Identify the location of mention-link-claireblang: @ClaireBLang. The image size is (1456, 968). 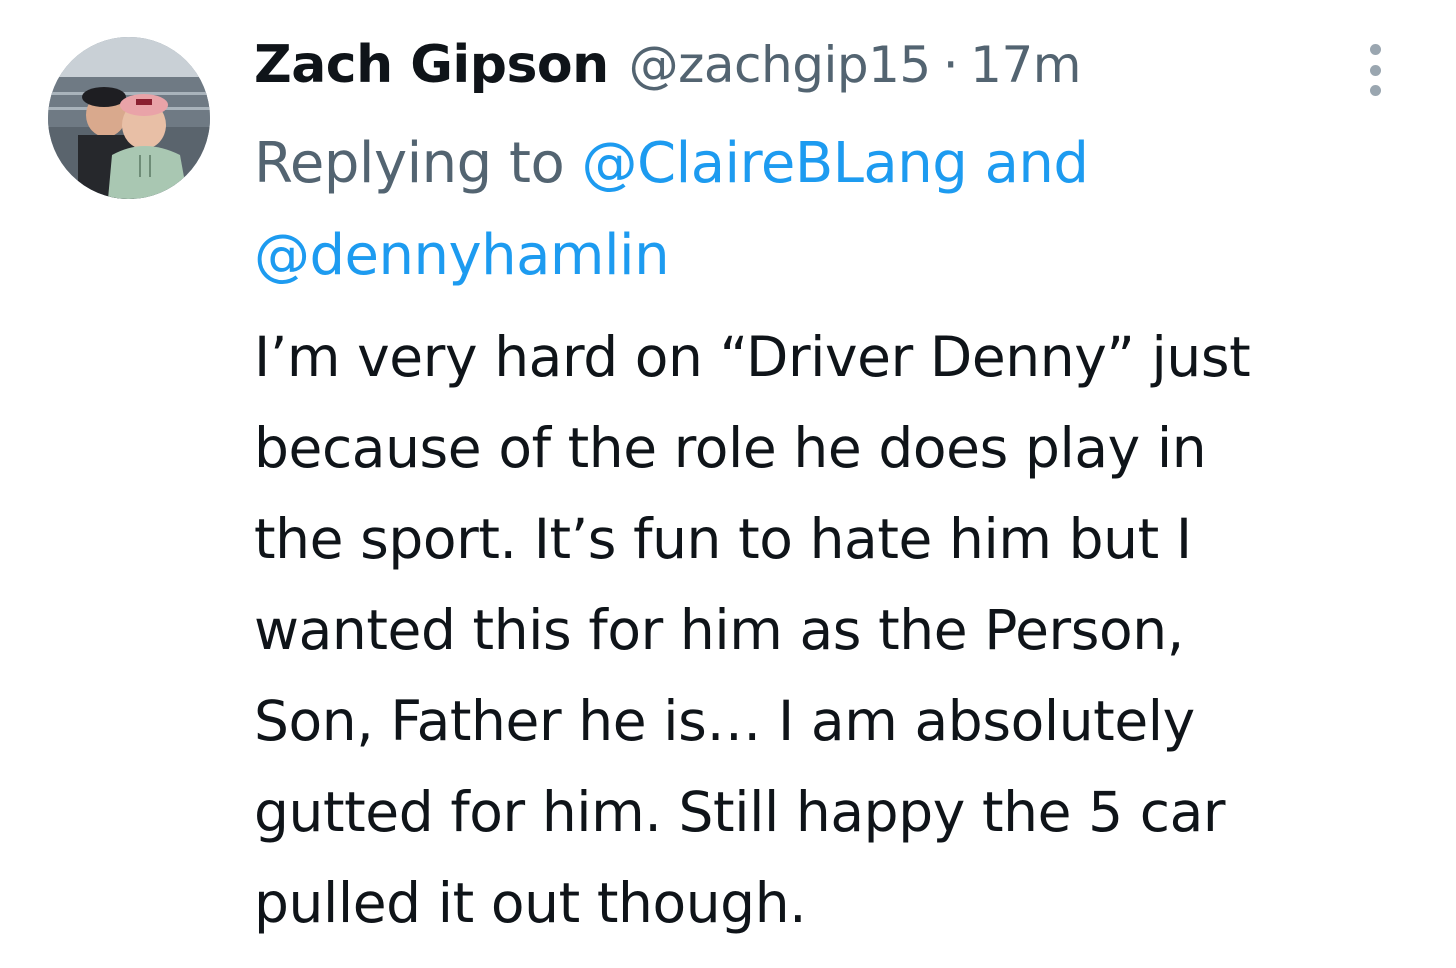
(775, 163).